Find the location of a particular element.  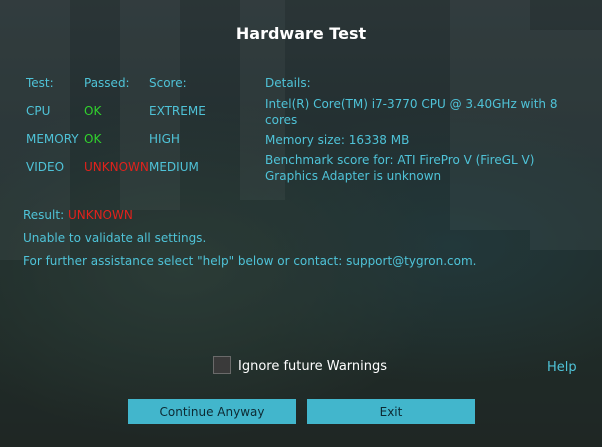

exit-button: Exit is located at coordinates (391, 411).